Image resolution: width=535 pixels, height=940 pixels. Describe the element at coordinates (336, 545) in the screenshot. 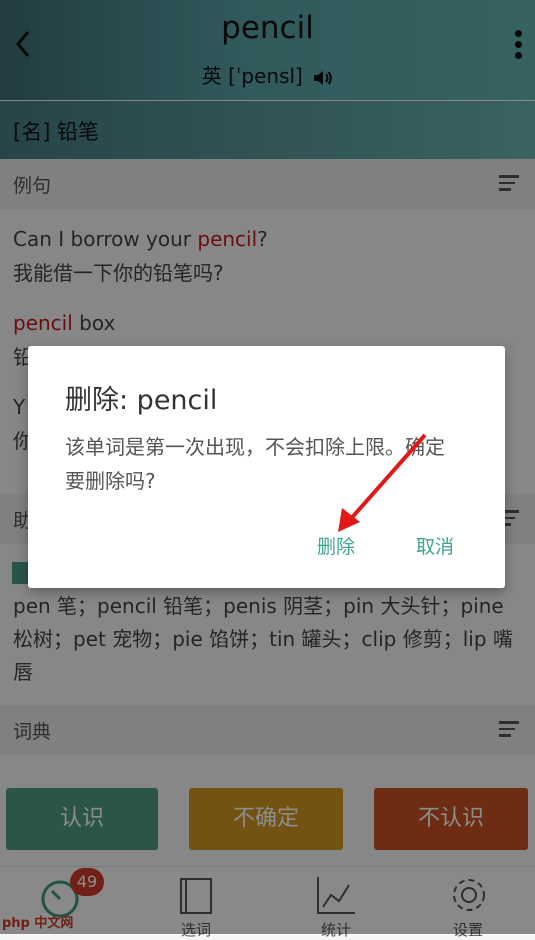

I see `delete-button: 删除` at that location.